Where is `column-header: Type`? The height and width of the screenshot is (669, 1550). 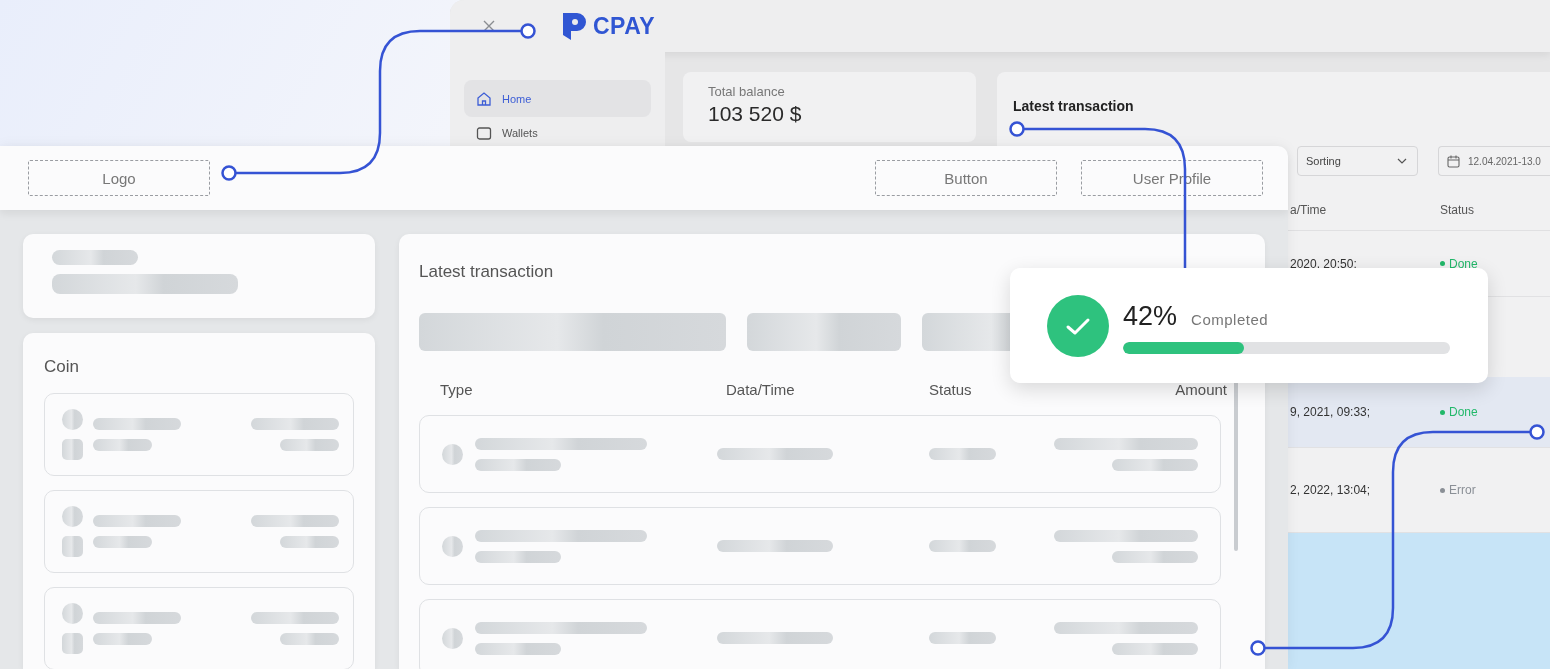 column-header: Type is located at coordinates (457, 389).